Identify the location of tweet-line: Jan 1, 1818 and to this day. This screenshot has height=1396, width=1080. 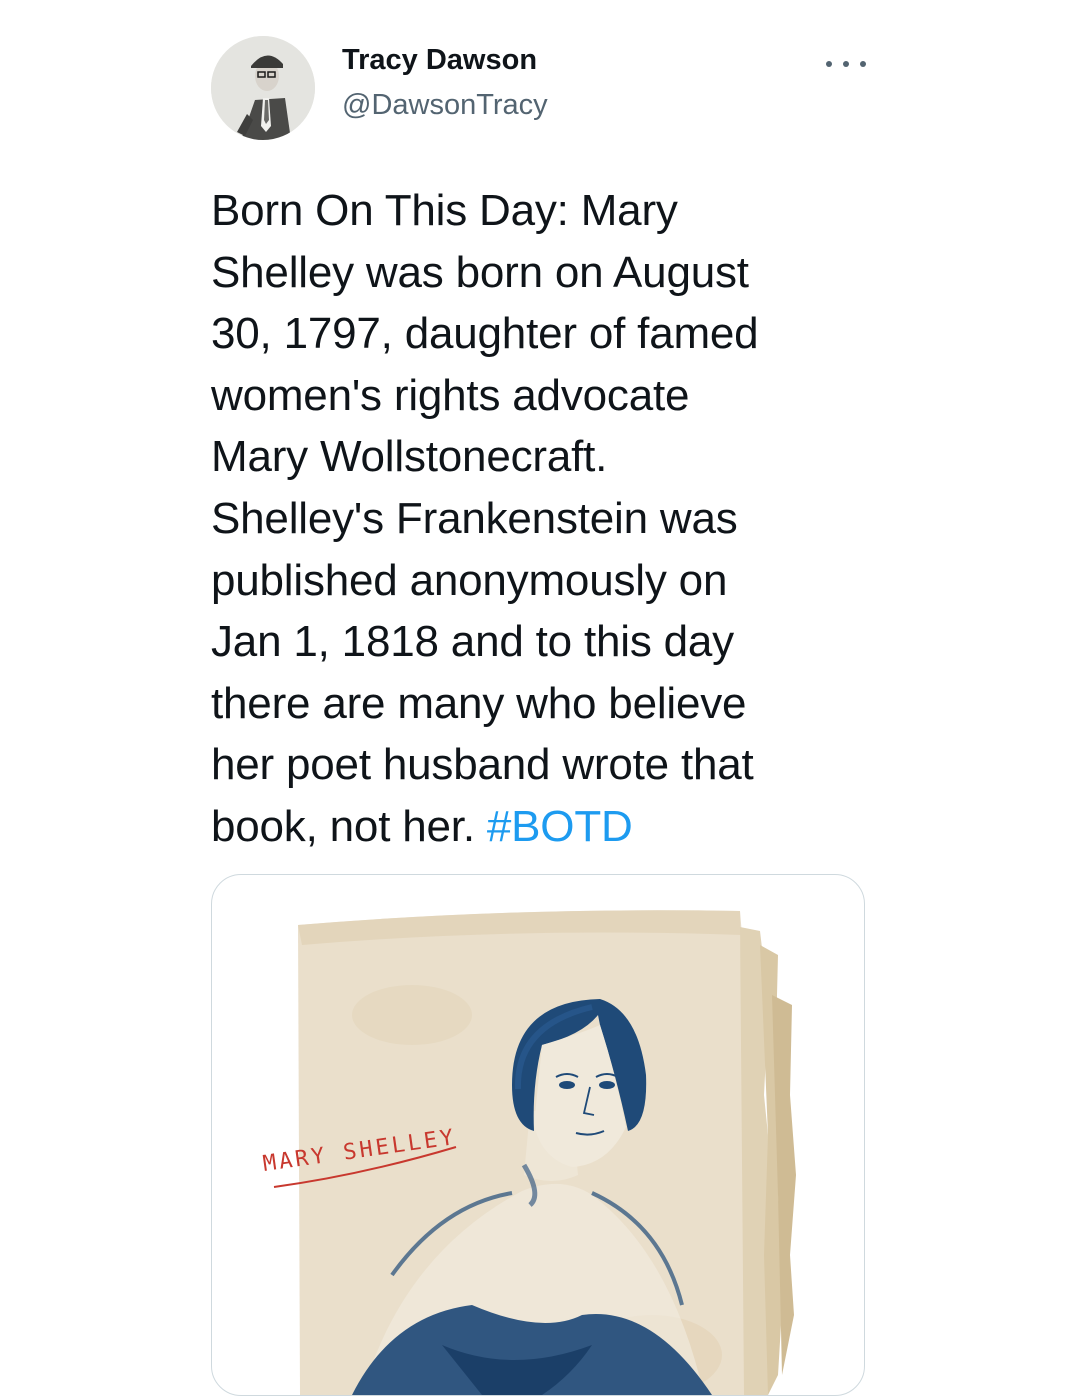
(472, 642).